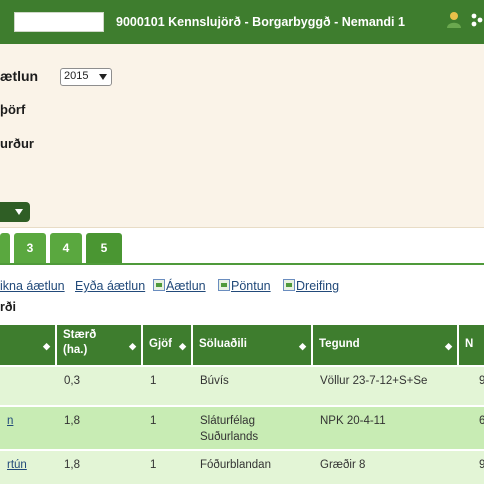  What do you see at coordinates (13, 109) in the screenshot?
I see `need-label: þörf` at bounding box center [13, 109].